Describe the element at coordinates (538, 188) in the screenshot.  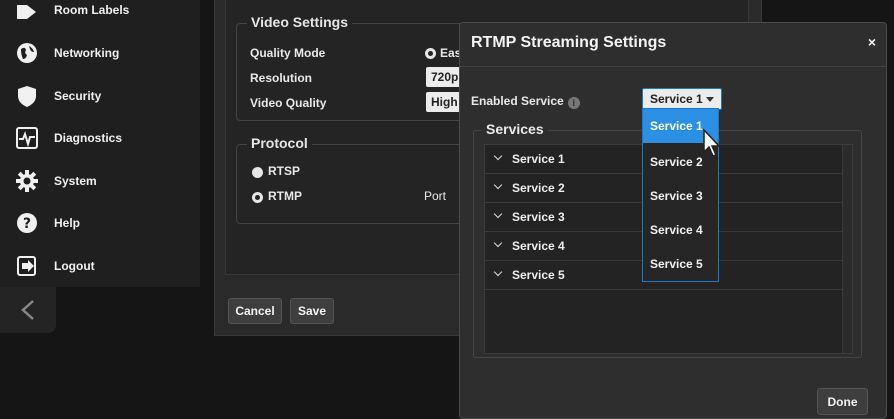
I see `service-label: Service 2` at that location.